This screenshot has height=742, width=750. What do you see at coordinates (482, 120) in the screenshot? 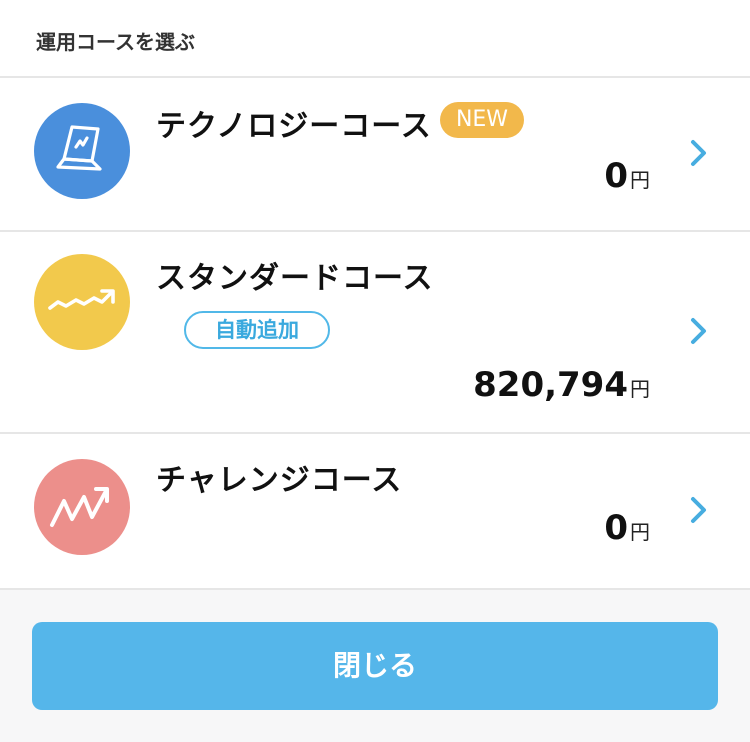
I see `new-badge: NEW` at bounding box center [482, 120].